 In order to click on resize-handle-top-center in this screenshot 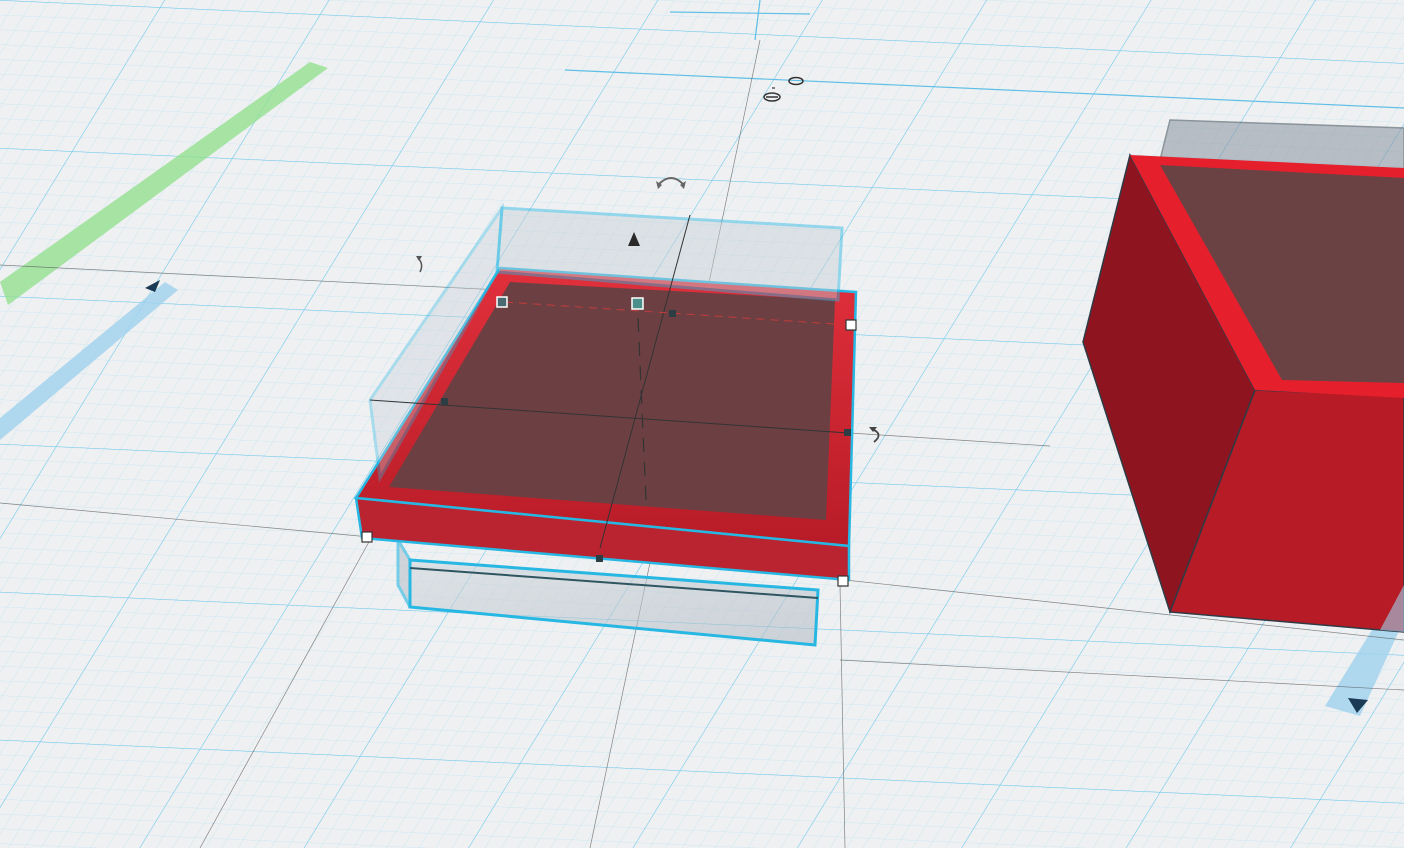, I will do `click(637, 303)`.